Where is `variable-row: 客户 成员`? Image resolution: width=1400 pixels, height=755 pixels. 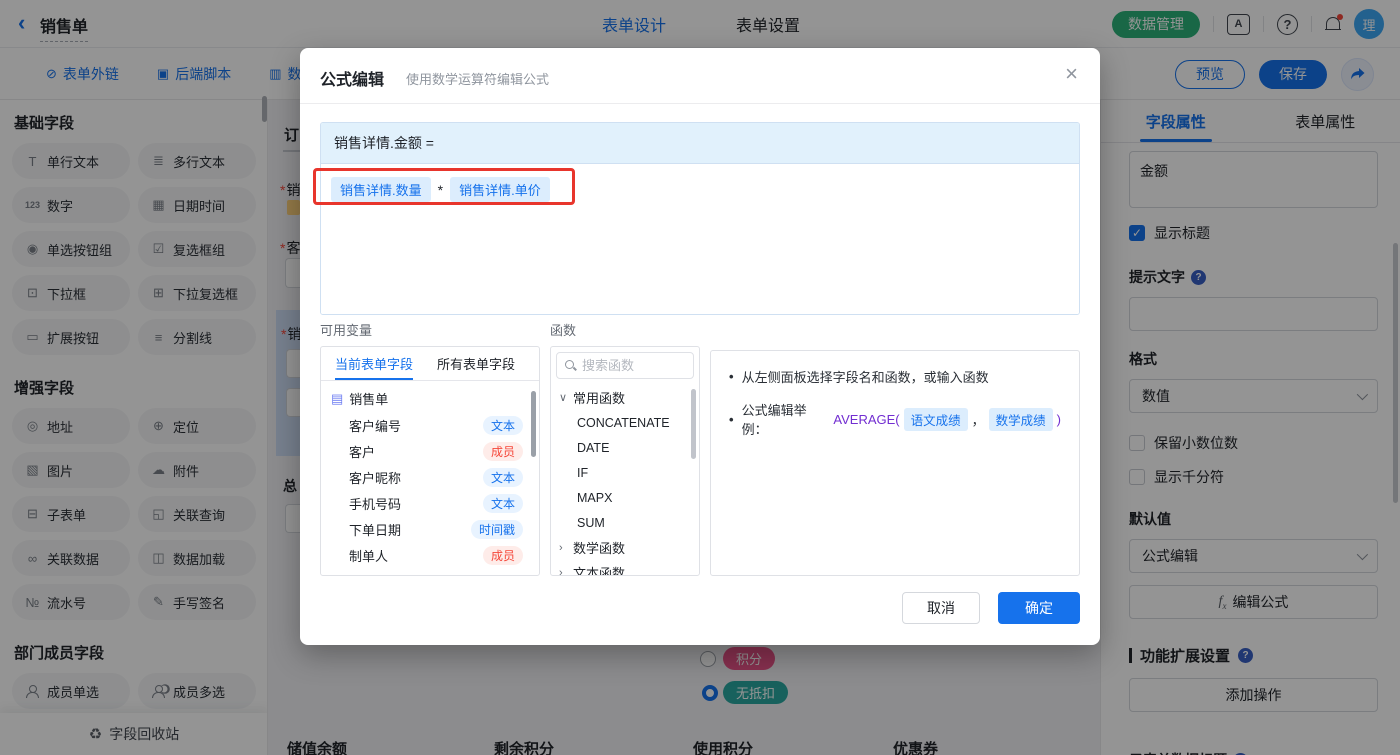
variable-row: 客户 成员 is located at coordinates (430, 451).